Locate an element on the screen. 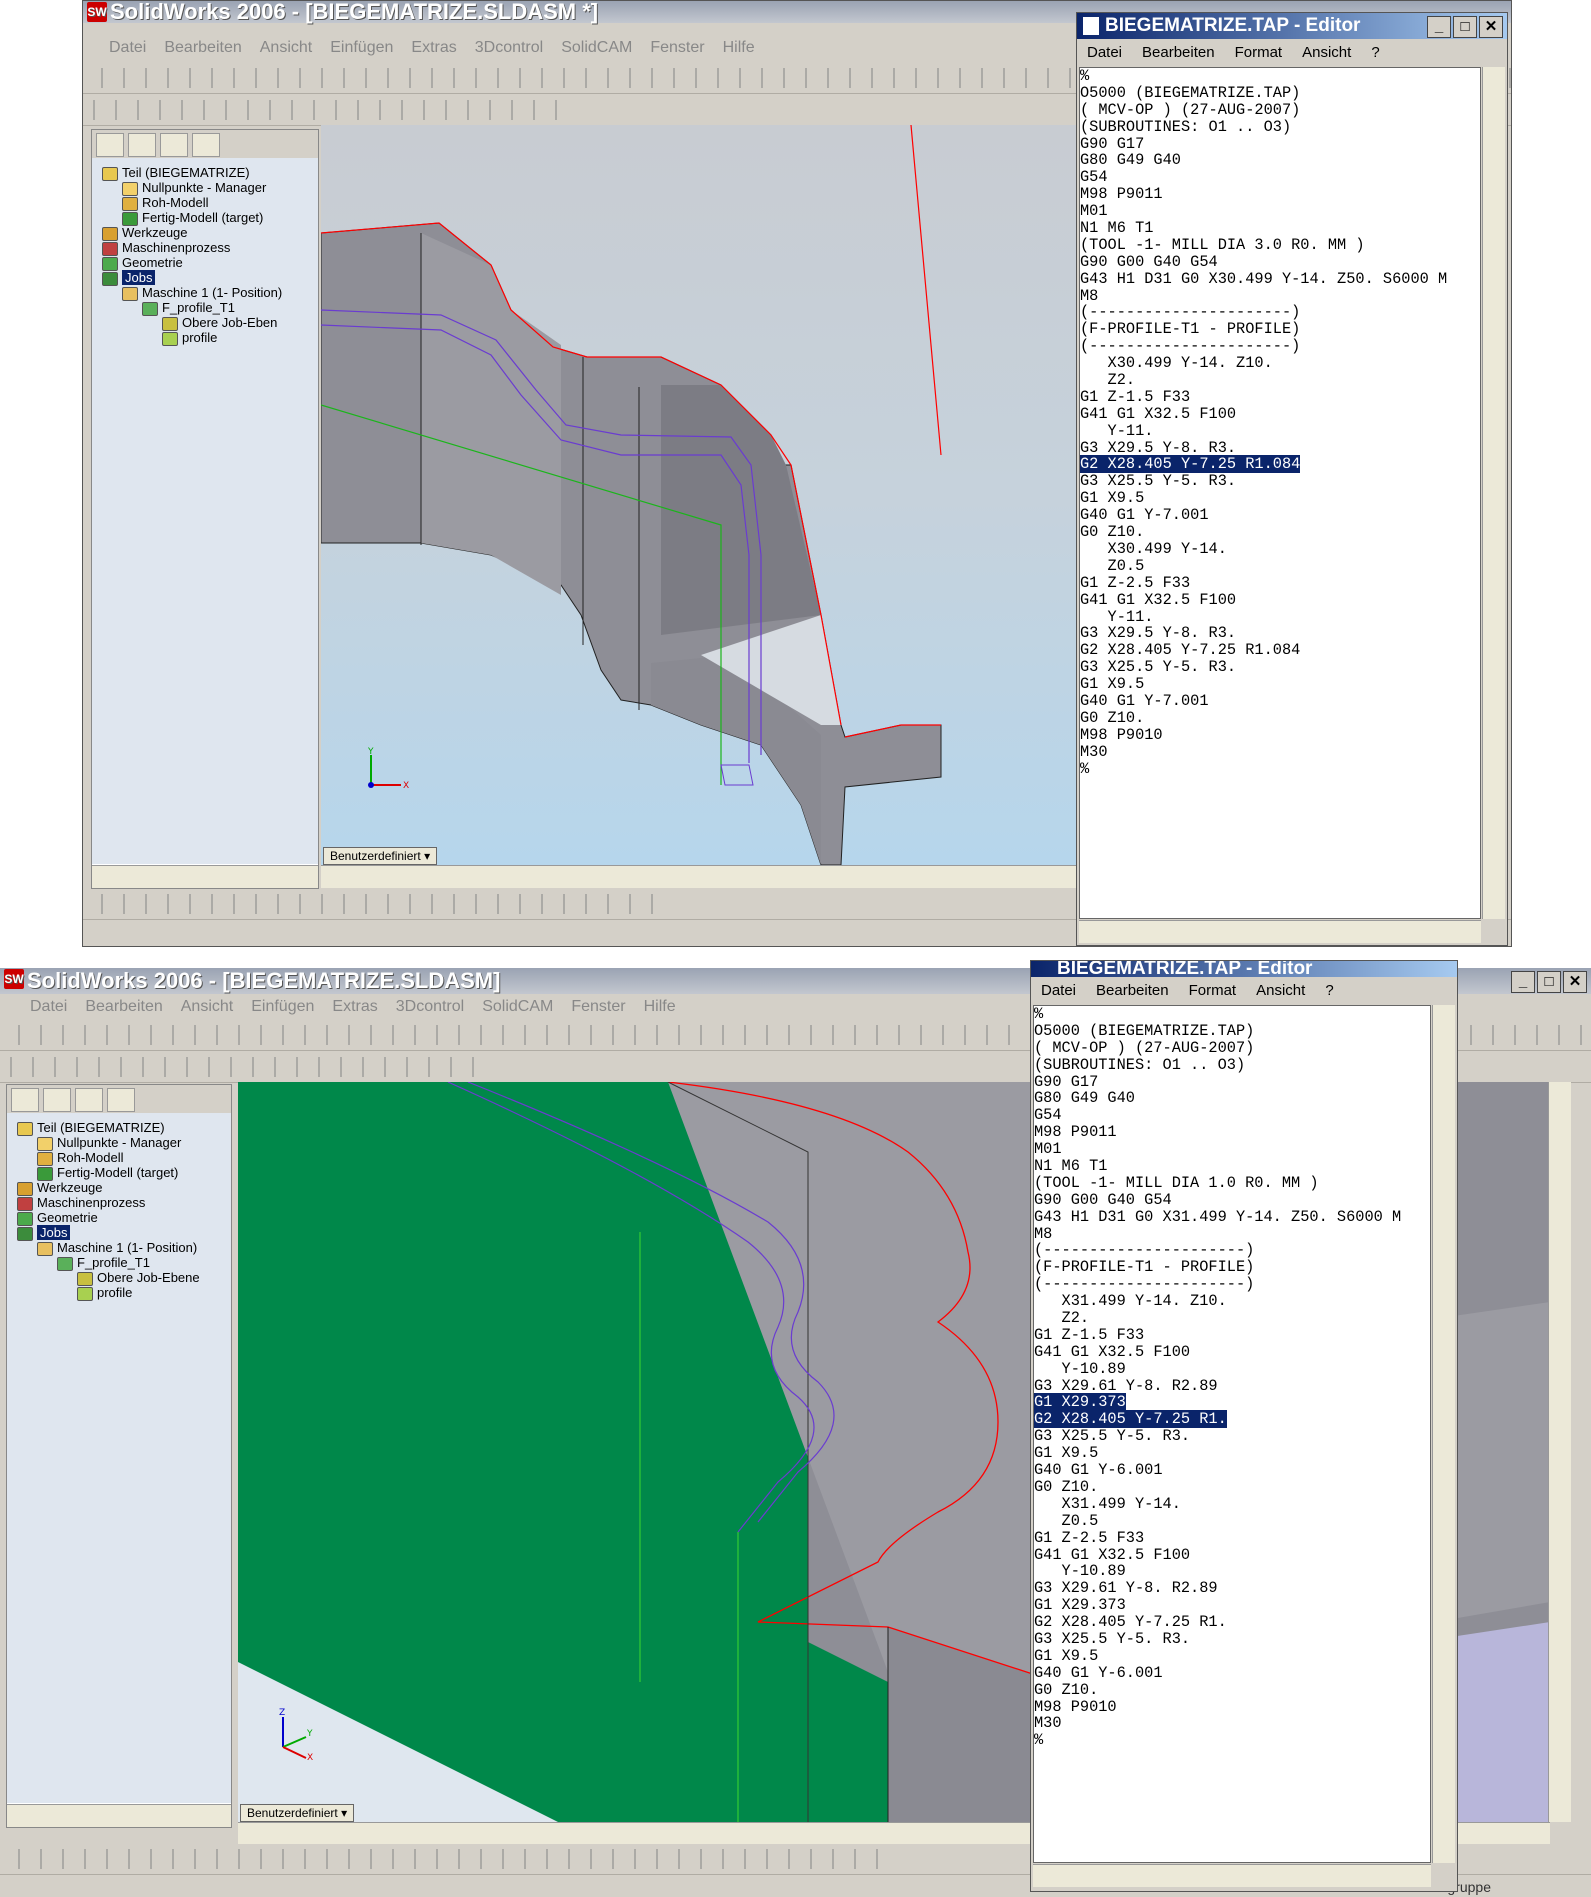 The image size is (1591, 1897). code-line: Z2. is located at coordinates (1232, 1318).